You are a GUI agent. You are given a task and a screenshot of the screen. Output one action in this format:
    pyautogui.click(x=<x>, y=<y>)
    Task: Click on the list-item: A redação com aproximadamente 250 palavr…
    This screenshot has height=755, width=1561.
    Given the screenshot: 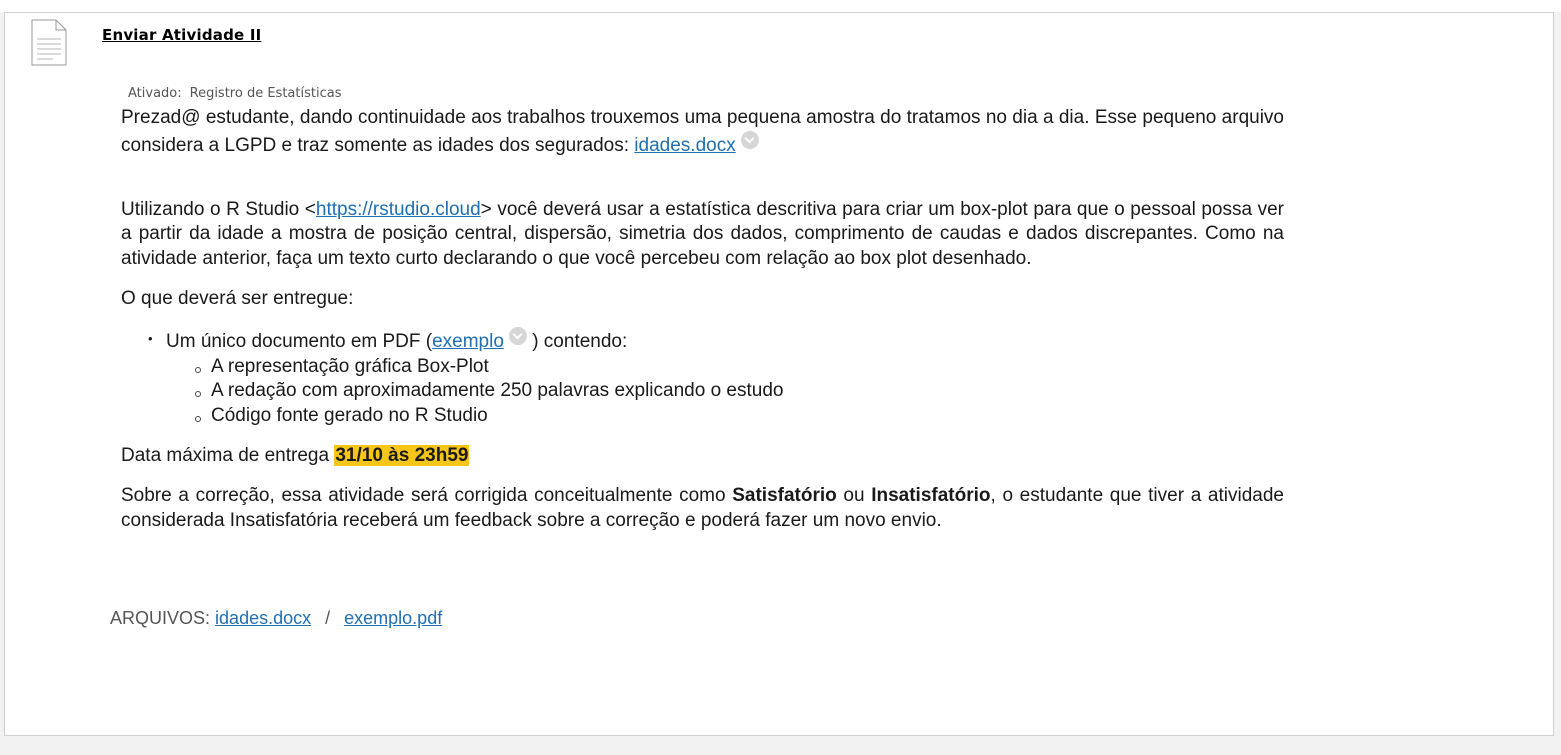 What is the action you would take?
    pyautogui.click(x=725, y=391)
    